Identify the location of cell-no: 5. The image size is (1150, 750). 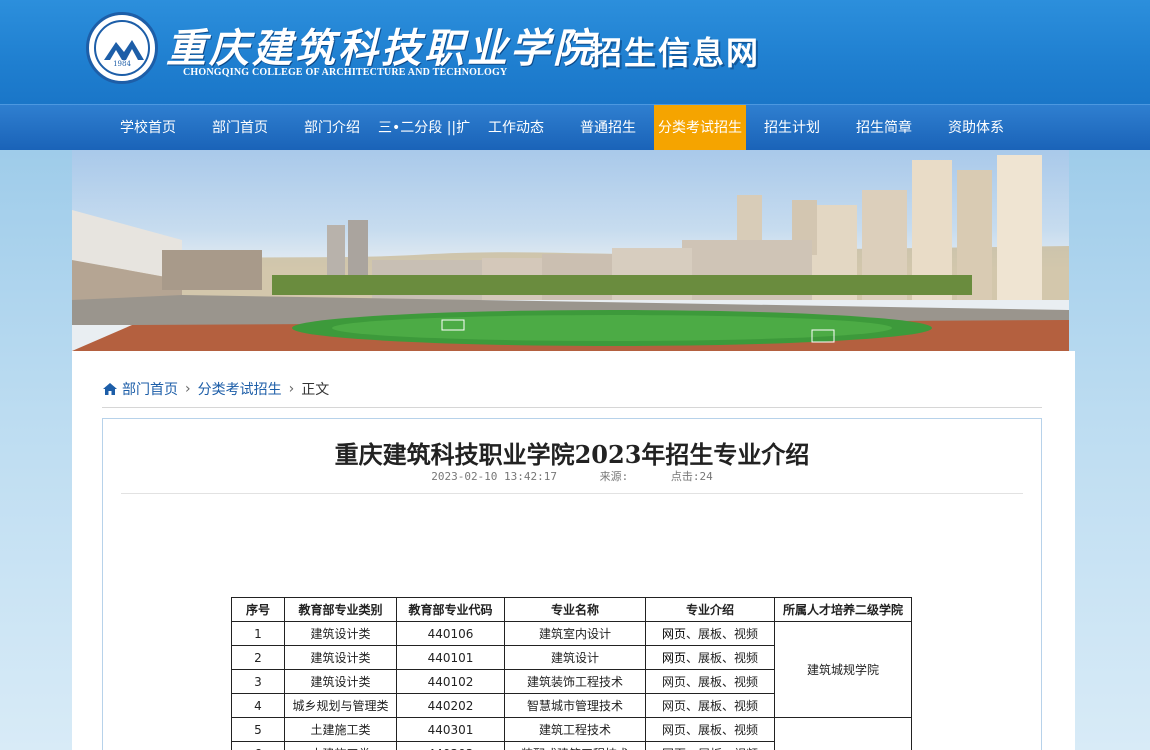
(258, 729).